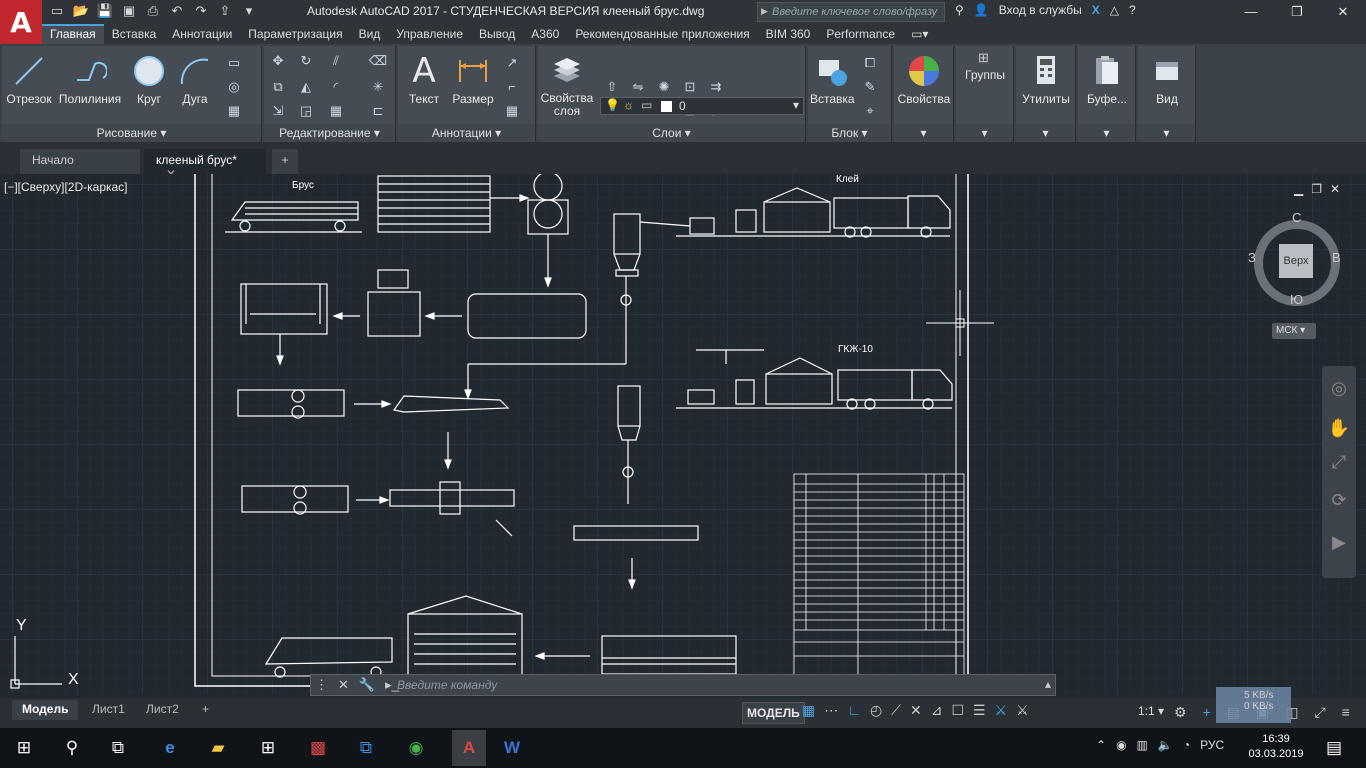 The image size is (1366, 768). I want to click on leader-dropdown-icon: ⌐, so click(512, 87).